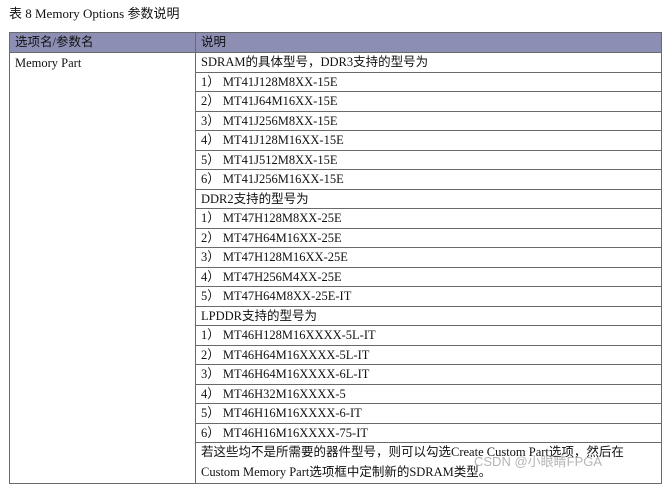 The height and width of the screenshot is (484, 663). I want to click on description-line: 2） MT47H64M16XX-25E, so click(428, 238).